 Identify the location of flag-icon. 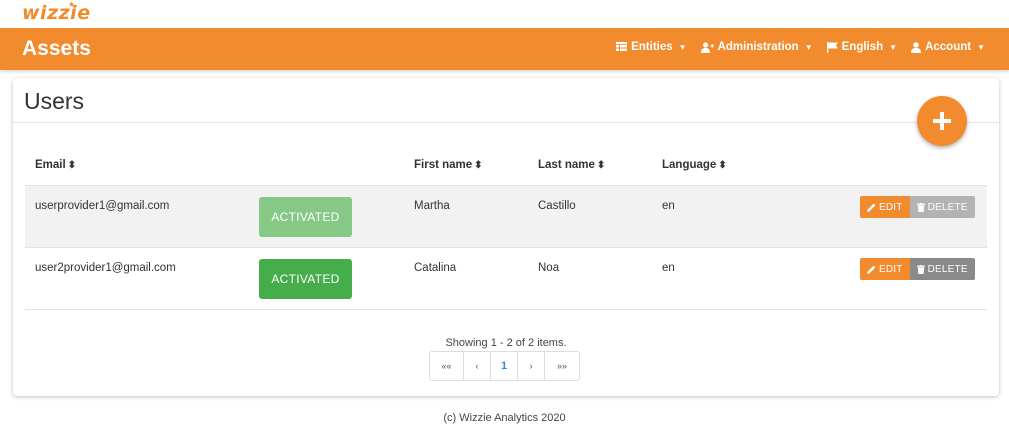
(832, 47).